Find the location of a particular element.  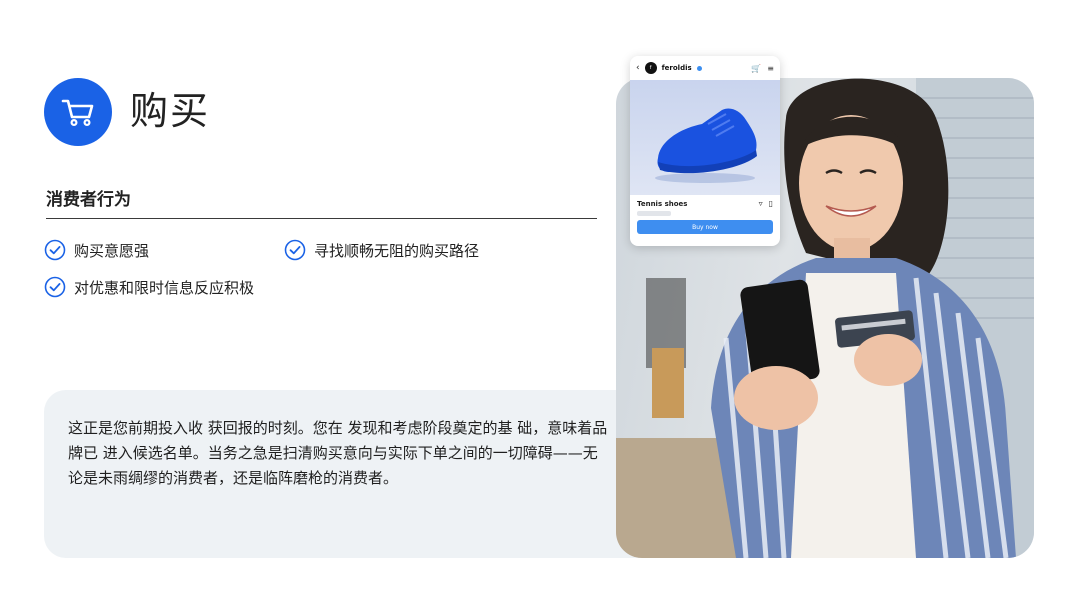

shopping-cart-icon is located at coordinates (77, 113).